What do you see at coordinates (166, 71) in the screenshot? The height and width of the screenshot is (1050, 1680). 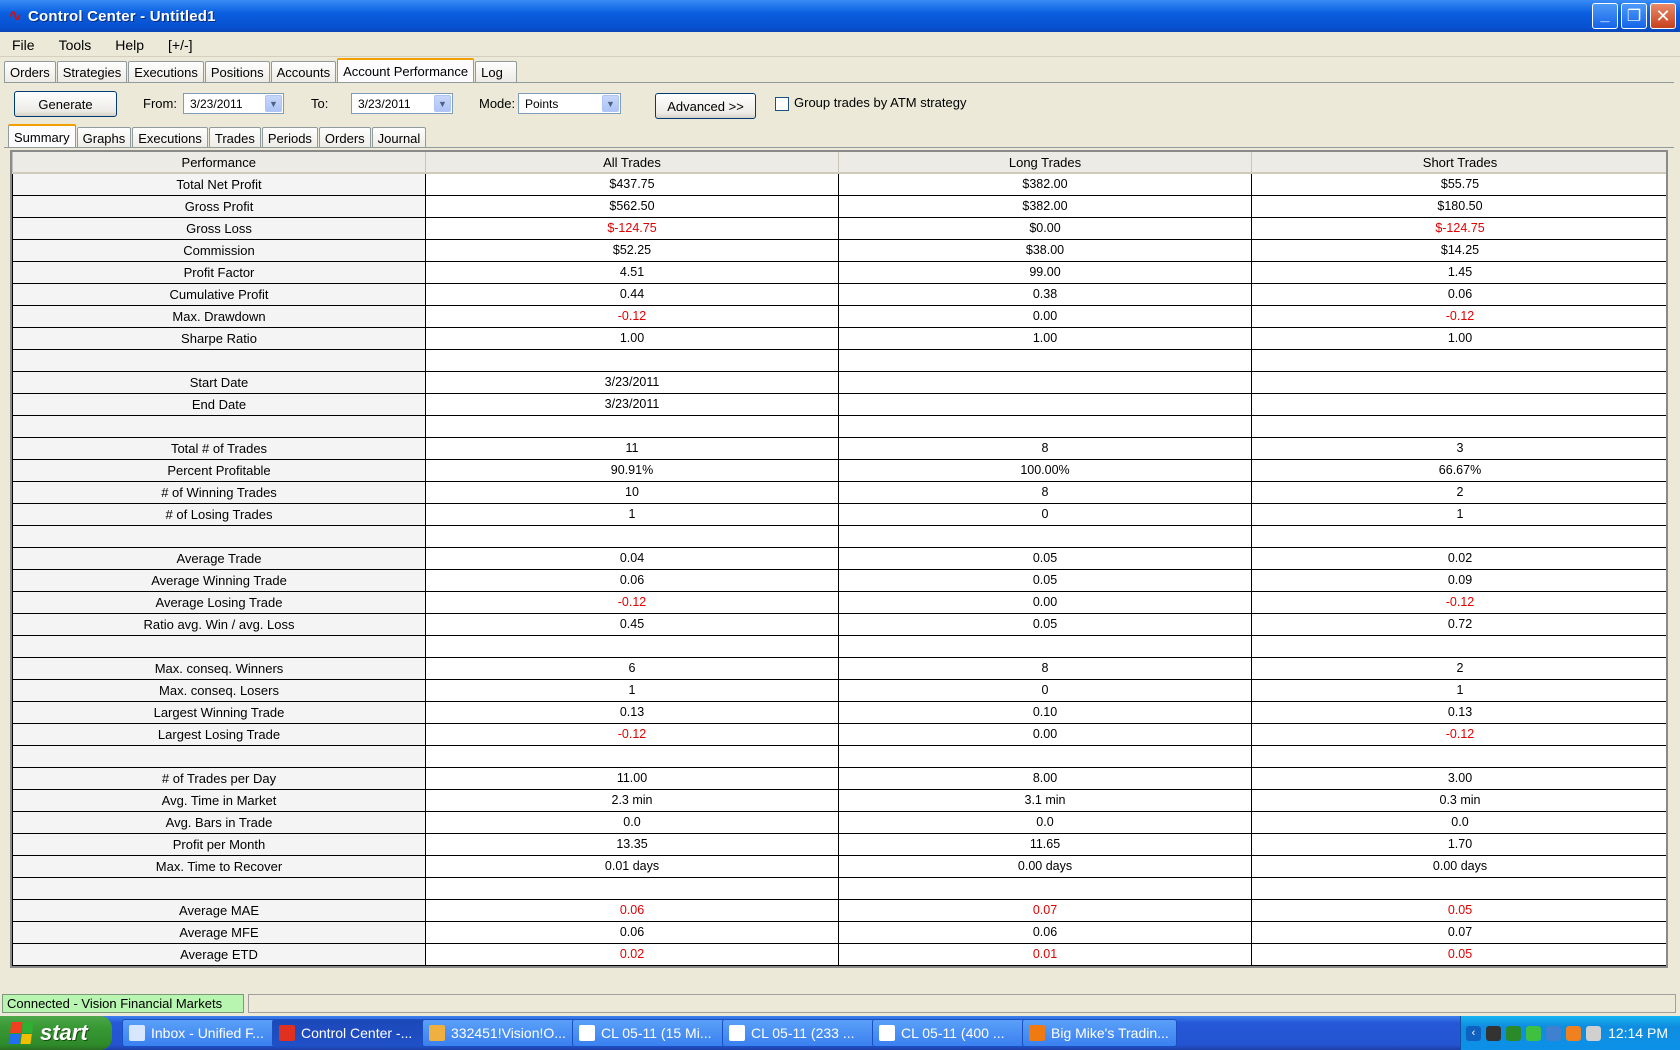 I see `tab-executions: Executions` at bounding box center [166, 71].